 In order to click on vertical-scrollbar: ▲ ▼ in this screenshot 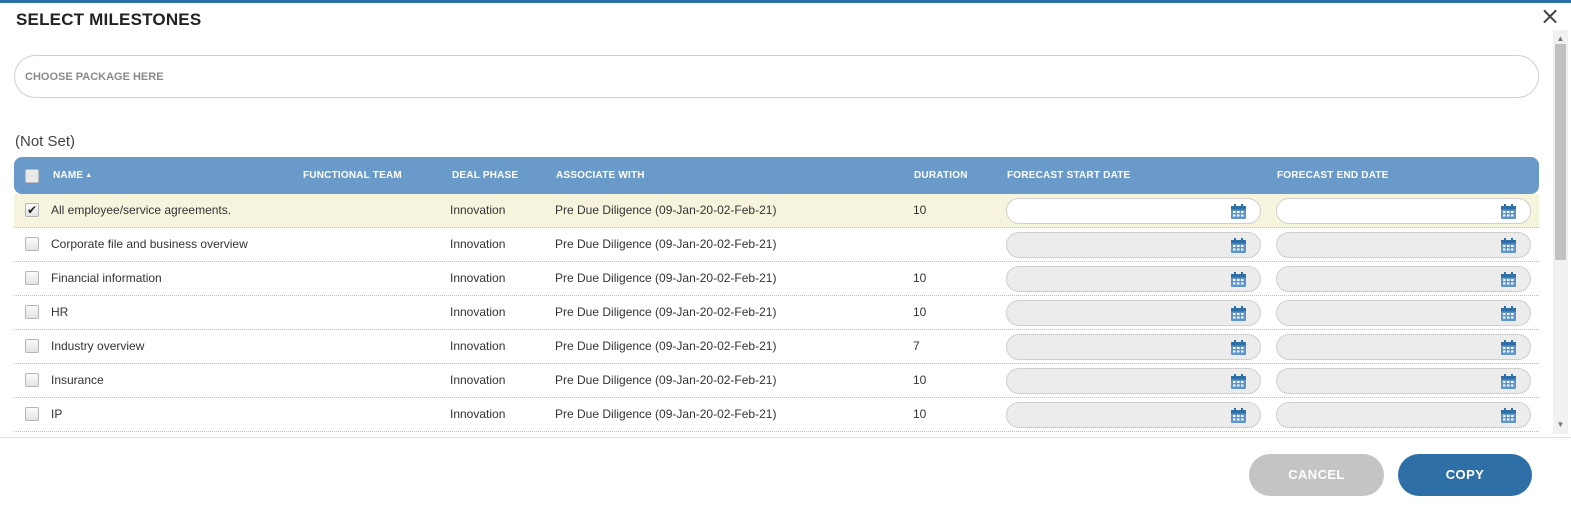, I will do `click(1560, 232)`.